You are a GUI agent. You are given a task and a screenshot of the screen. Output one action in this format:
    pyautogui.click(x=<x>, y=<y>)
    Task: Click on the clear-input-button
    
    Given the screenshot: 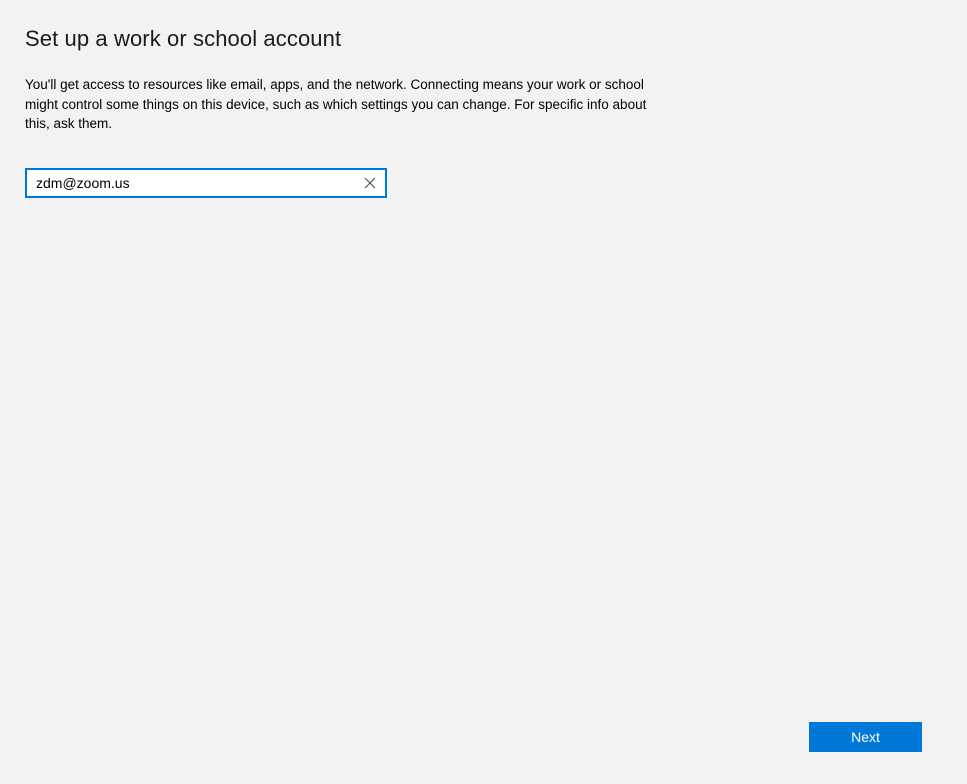 What is the action you would take?
    pyautogui.click(x=370, y=183)
    